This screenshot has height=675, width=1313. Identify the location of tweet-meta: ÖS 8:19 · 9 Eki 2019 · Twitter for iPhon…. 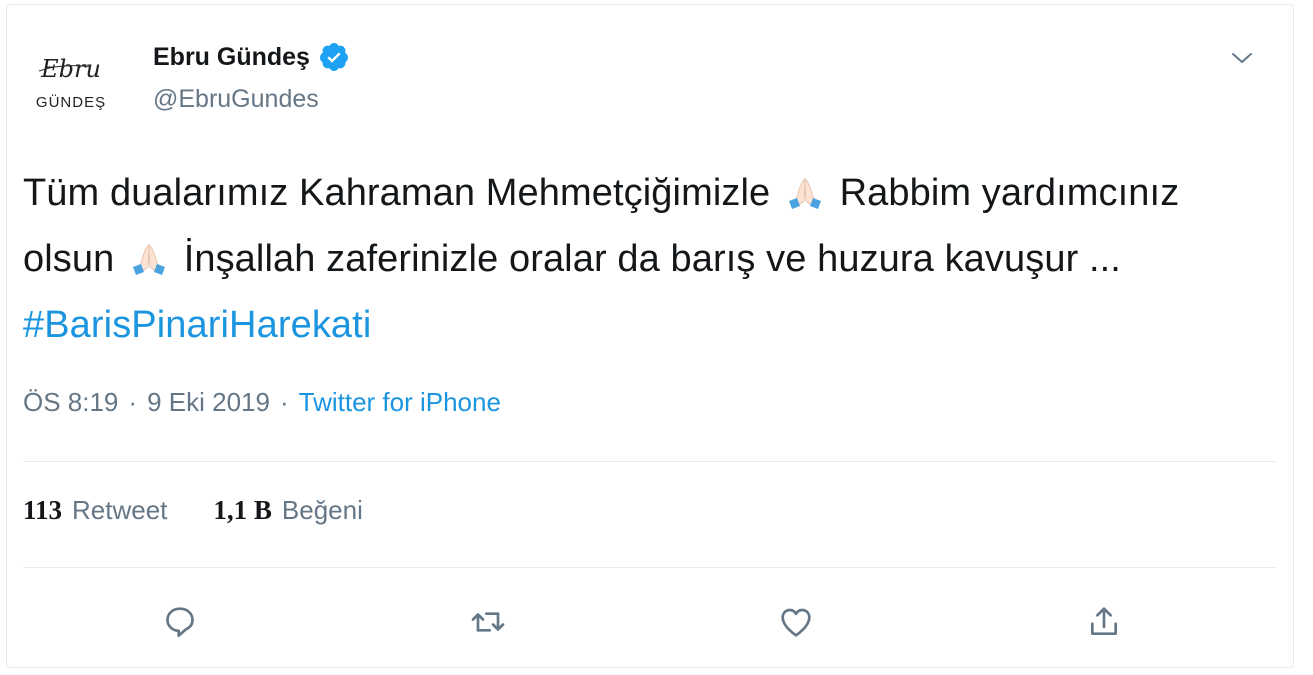
(262, 402).